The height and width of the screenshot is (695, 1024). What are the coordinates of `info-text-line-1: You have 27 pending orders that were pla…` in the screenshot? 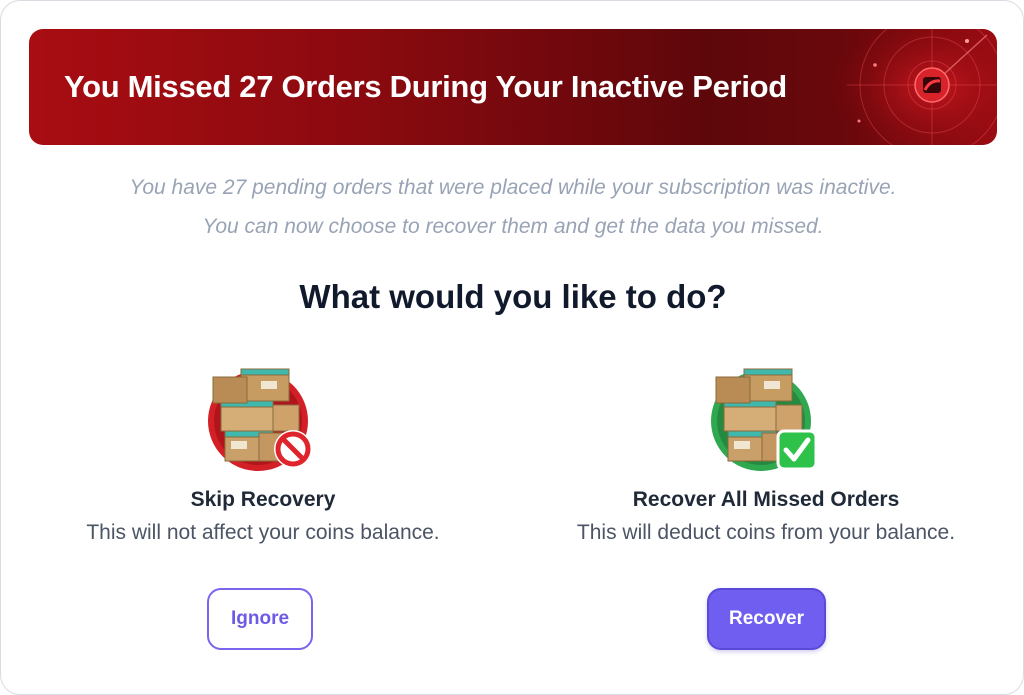 It's located at (513, 187).